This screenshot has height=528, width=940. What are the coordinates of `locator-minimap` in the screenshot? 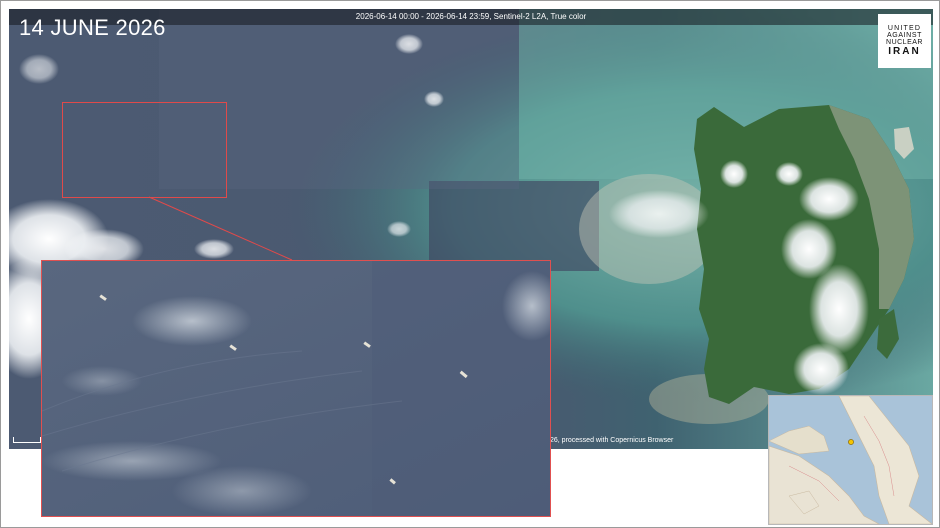 It's located at (850, 460).